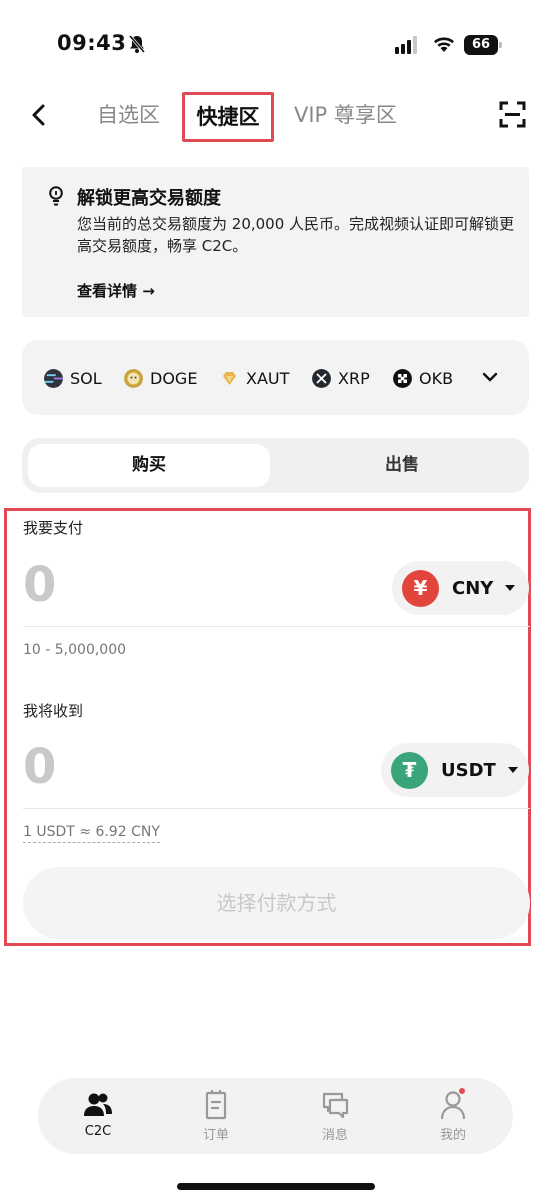 The width and height of the screenshot is (551, 1200). Describe the element at coordinates (406, 45) in the screenshot. I see `signal-icon` at that location.